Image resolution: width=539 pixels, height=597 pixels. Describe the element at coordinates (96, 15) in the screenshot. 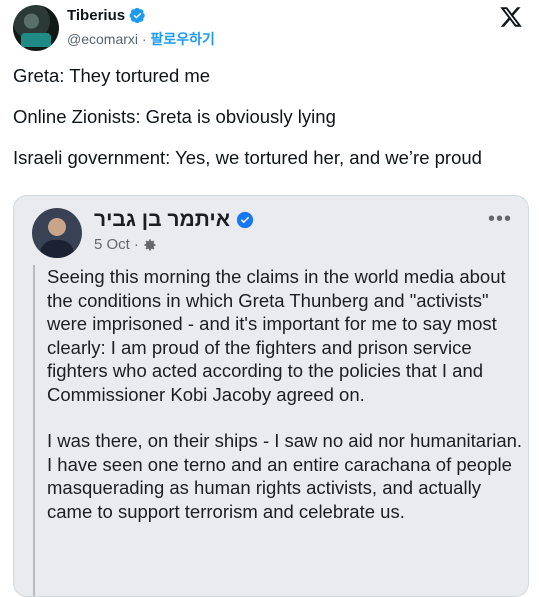

I see `author-name: Tiberius` at that location.